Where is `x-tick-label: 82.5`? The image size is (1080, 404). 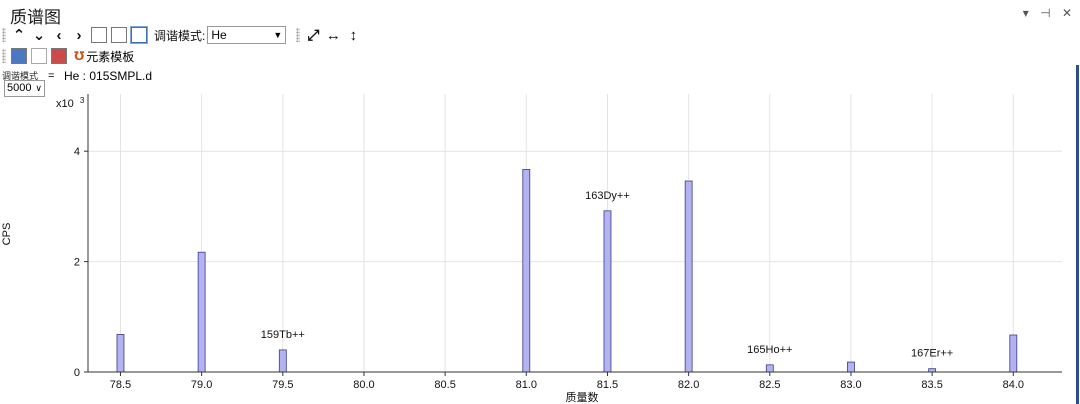 x-tick-label: 82.5 is located at coordinates (769, 385).